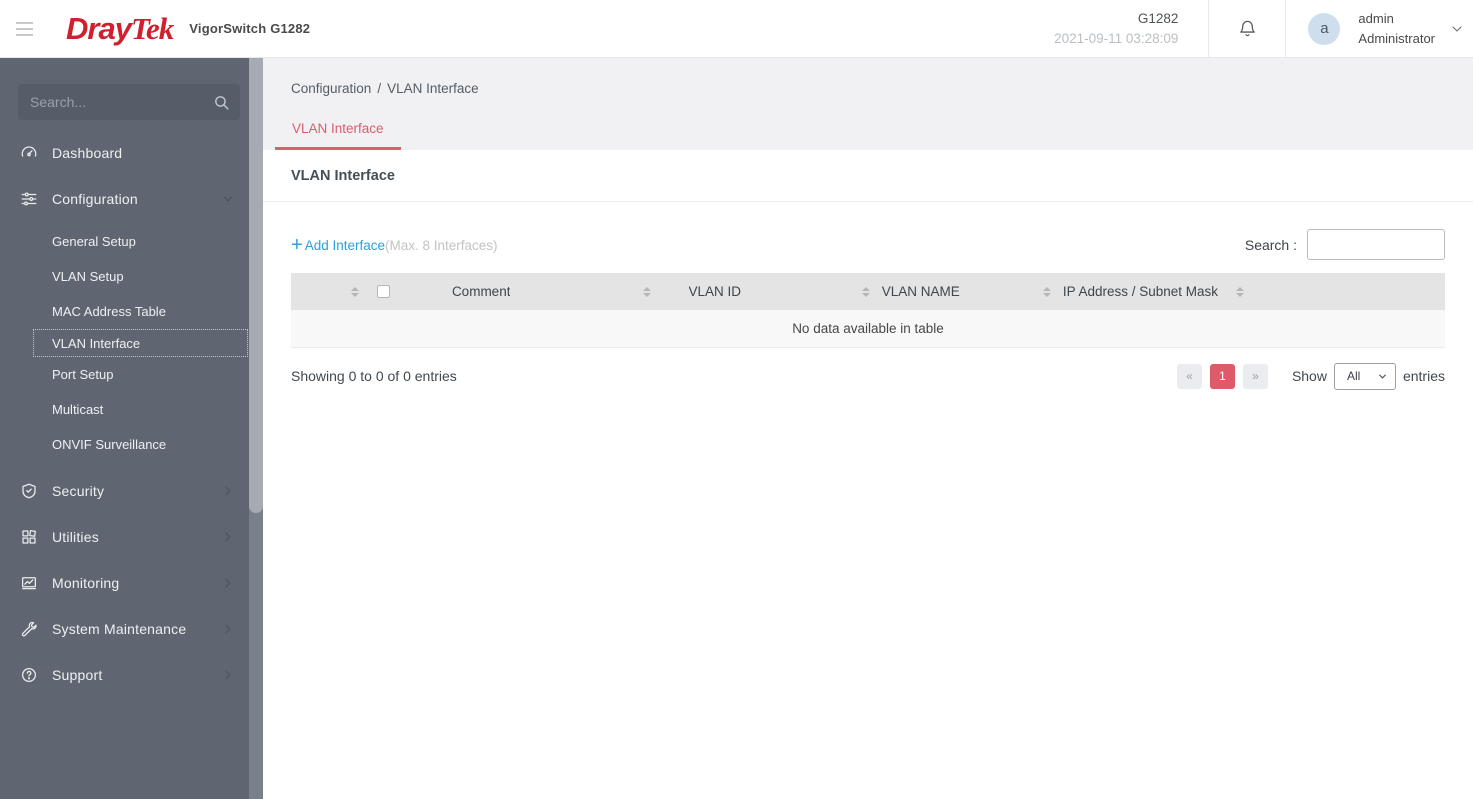 The image size is (1473, 799). I want to click on per-page-control: Show All entries, so click(1368, 376).